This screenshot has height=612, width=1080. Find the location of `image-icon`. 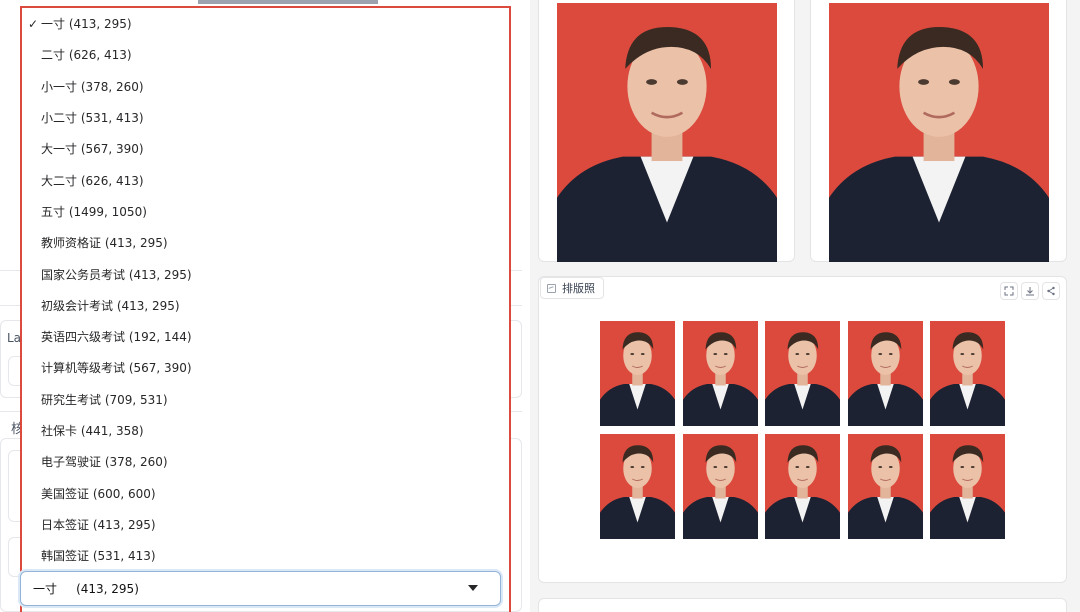

image-icon is located at coordinates (551, 288).